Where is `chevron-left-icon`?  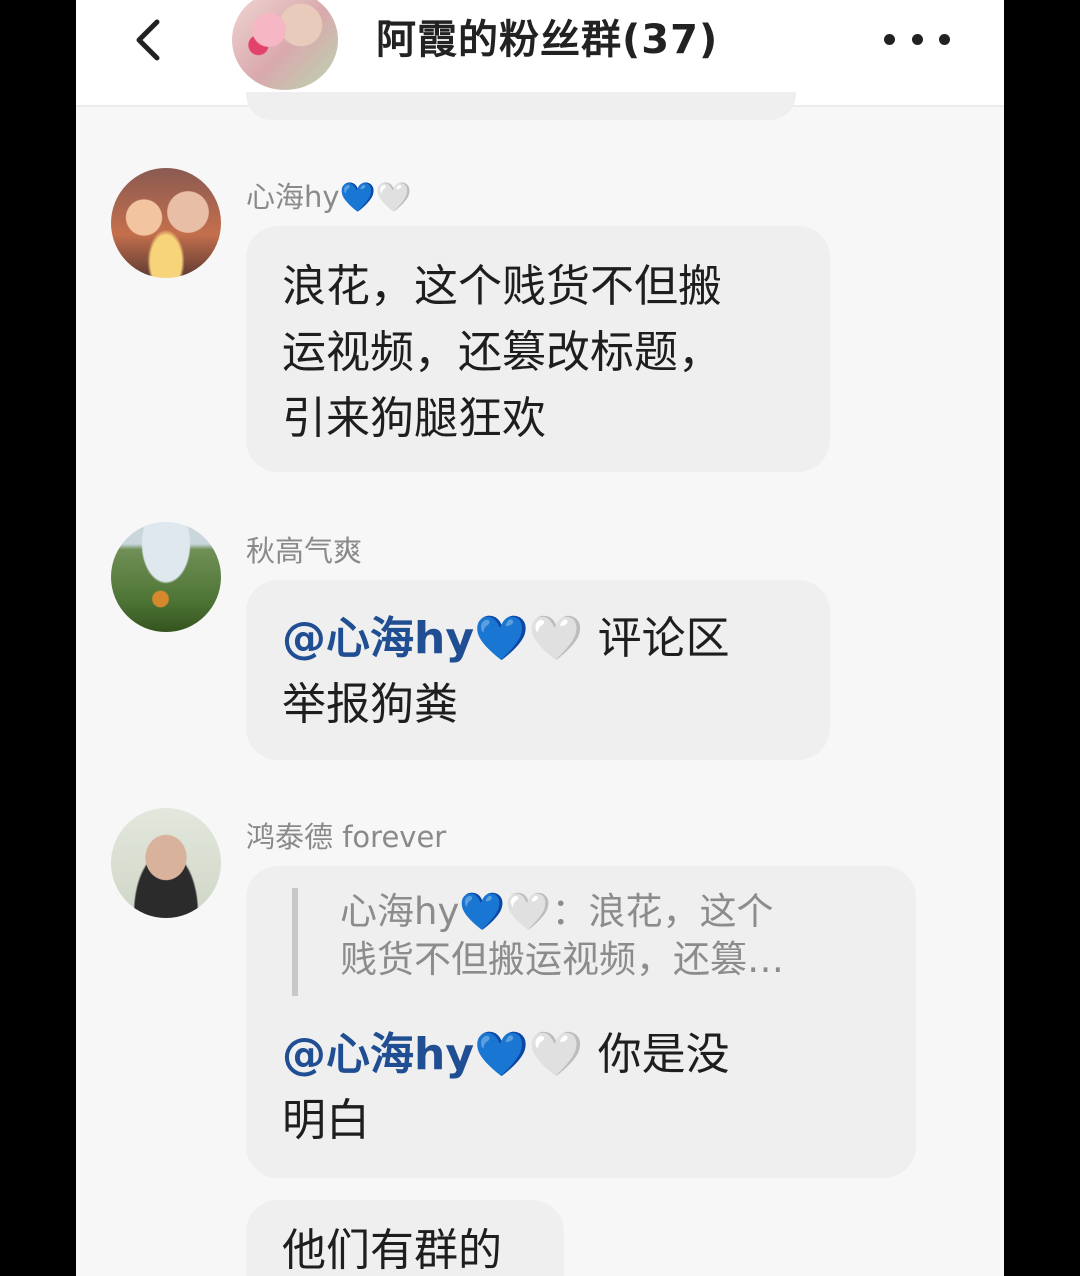 chevron-left-icon is located at coordinates (148, 40).